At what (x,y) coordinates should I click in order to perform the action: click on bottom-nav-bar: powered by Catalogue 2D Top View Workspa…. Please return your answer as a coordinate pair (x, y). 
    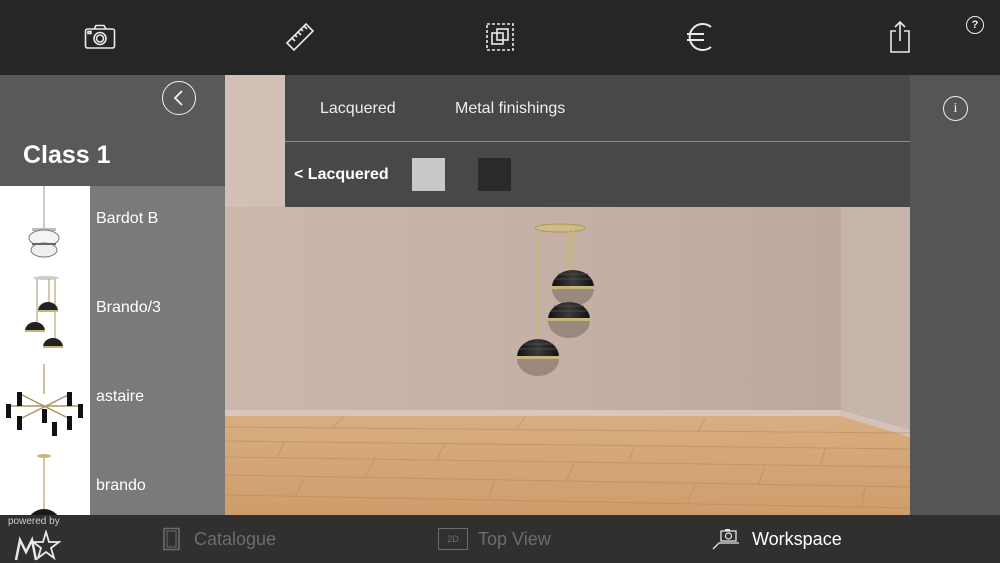
    Looking at the image, I should click on (500, 539).